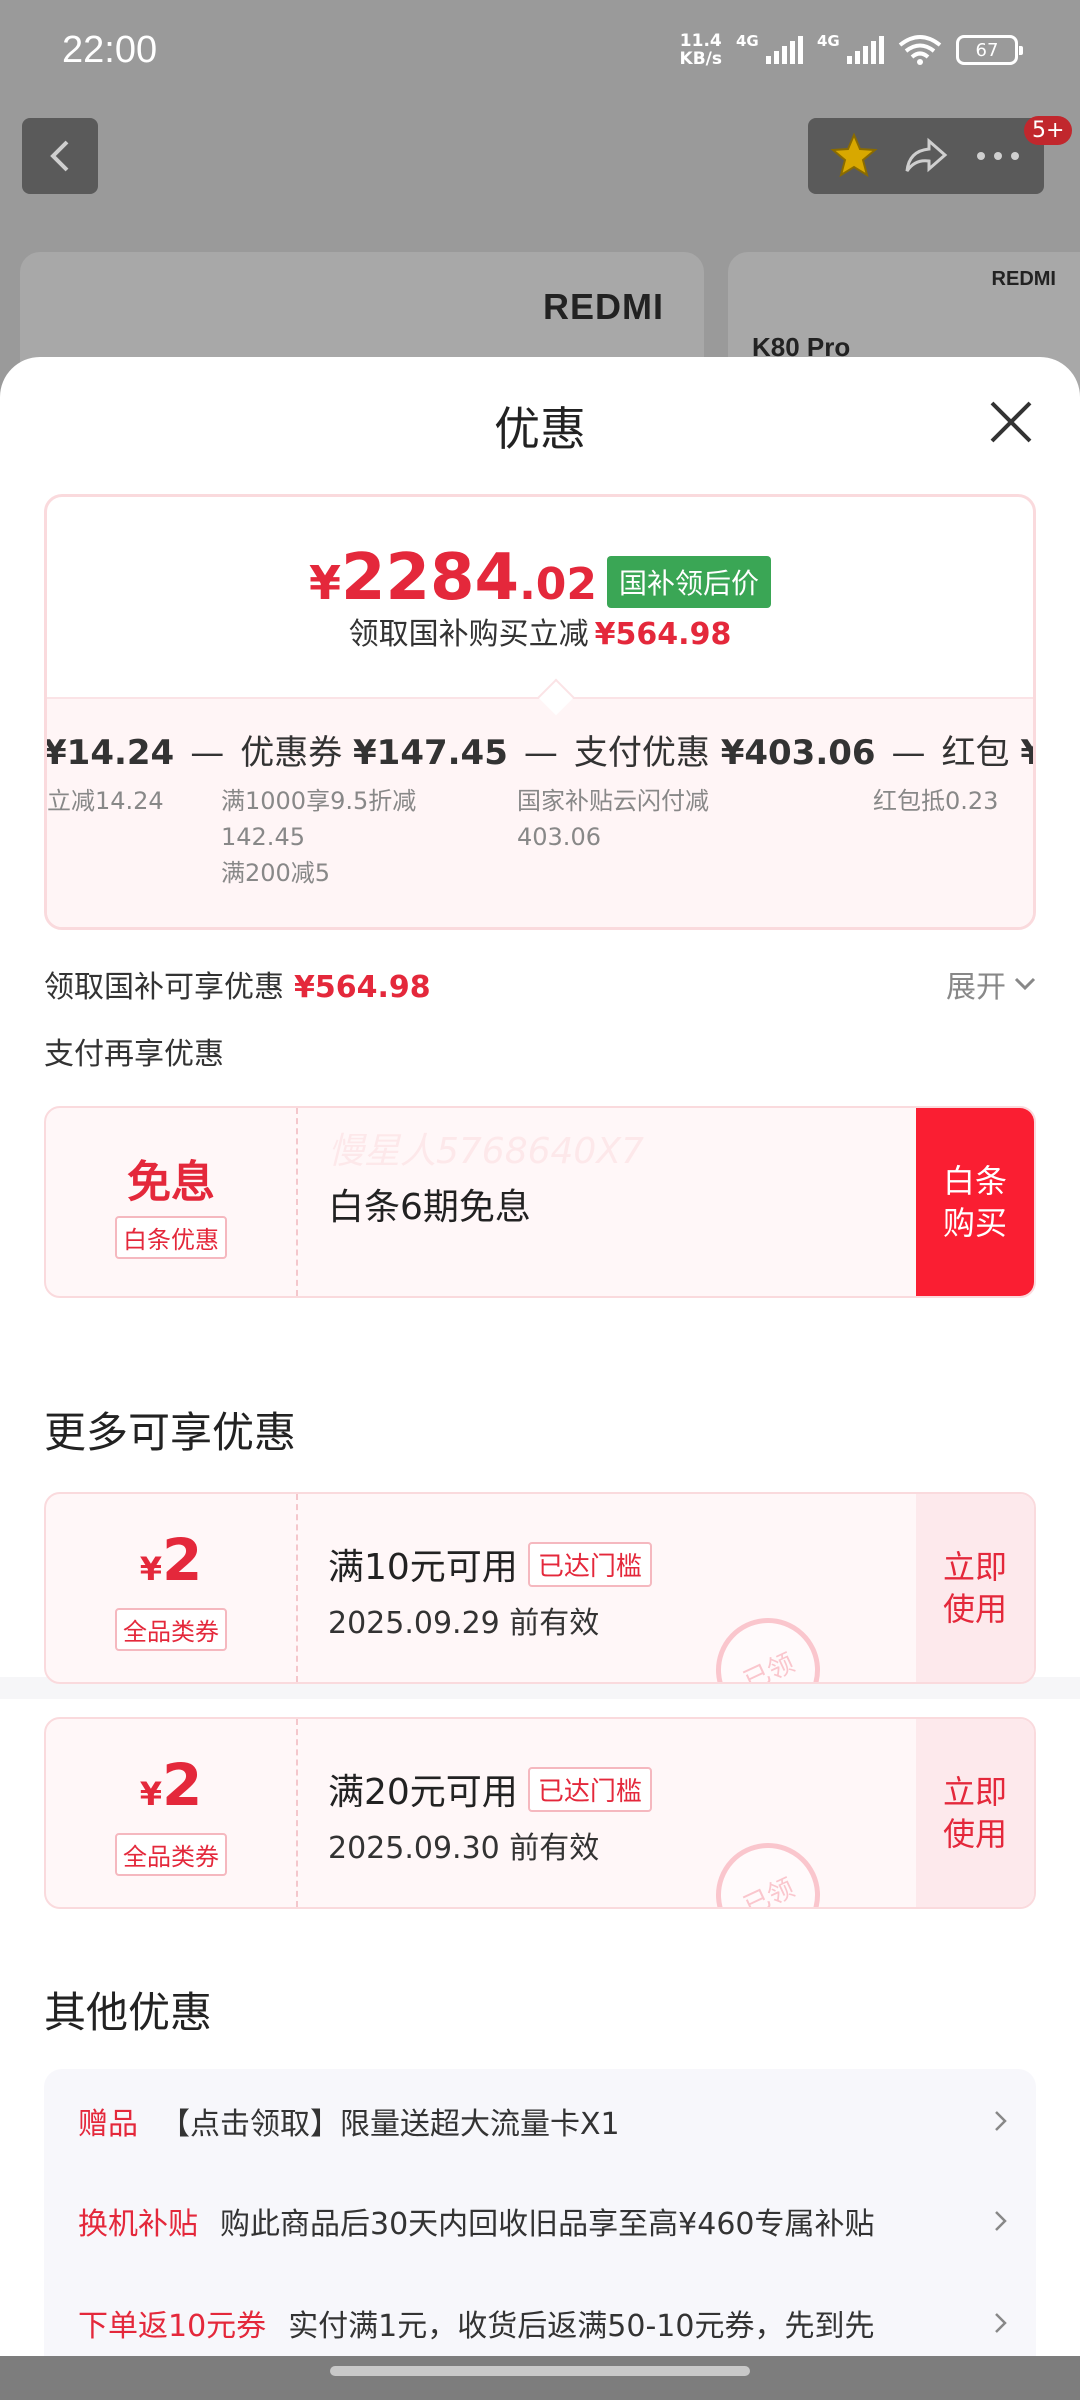  What do you see at coordinates (798, 753) in the screenshot?
I see `breakdown-amount: ¥403.06` at bounding box center [798, 753].